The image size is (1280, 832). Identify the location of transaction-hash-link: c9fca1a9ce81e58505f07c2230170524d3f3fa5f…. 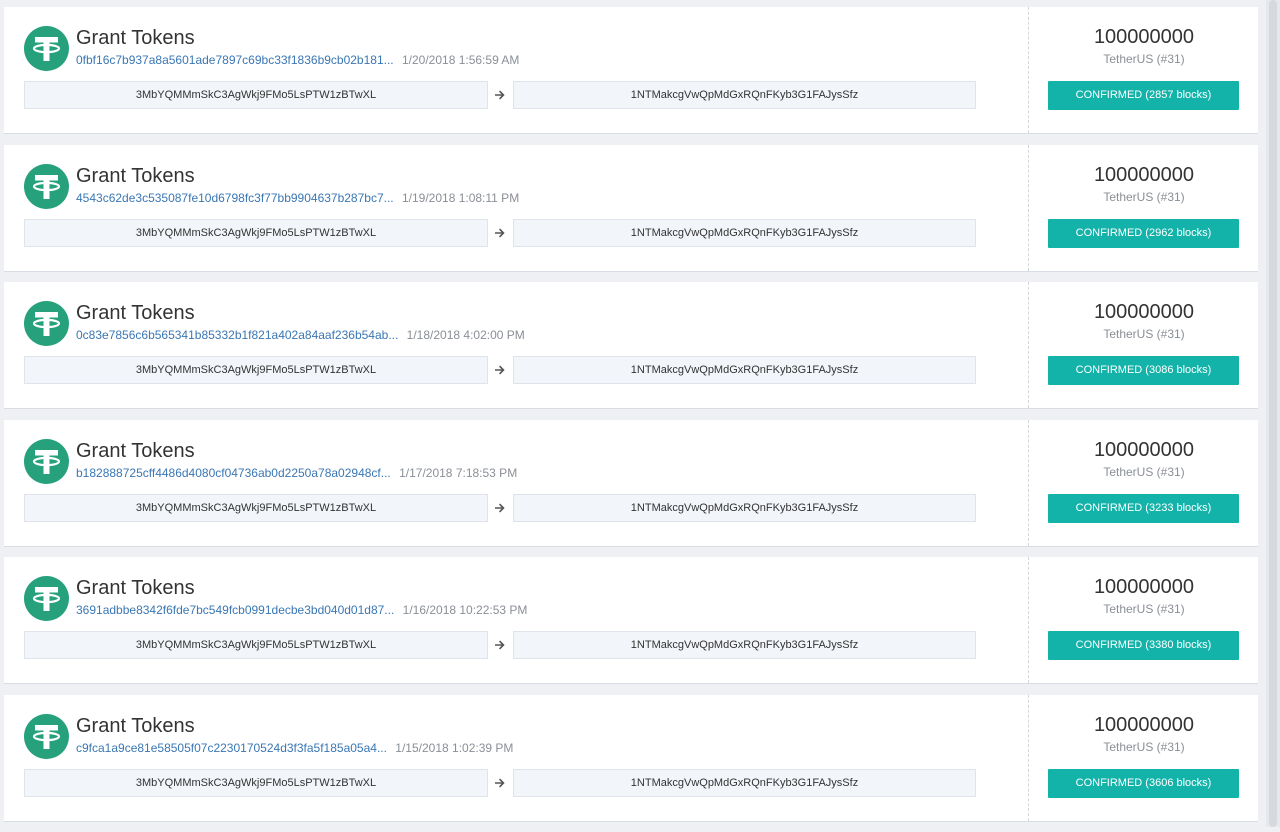
(231, 748).